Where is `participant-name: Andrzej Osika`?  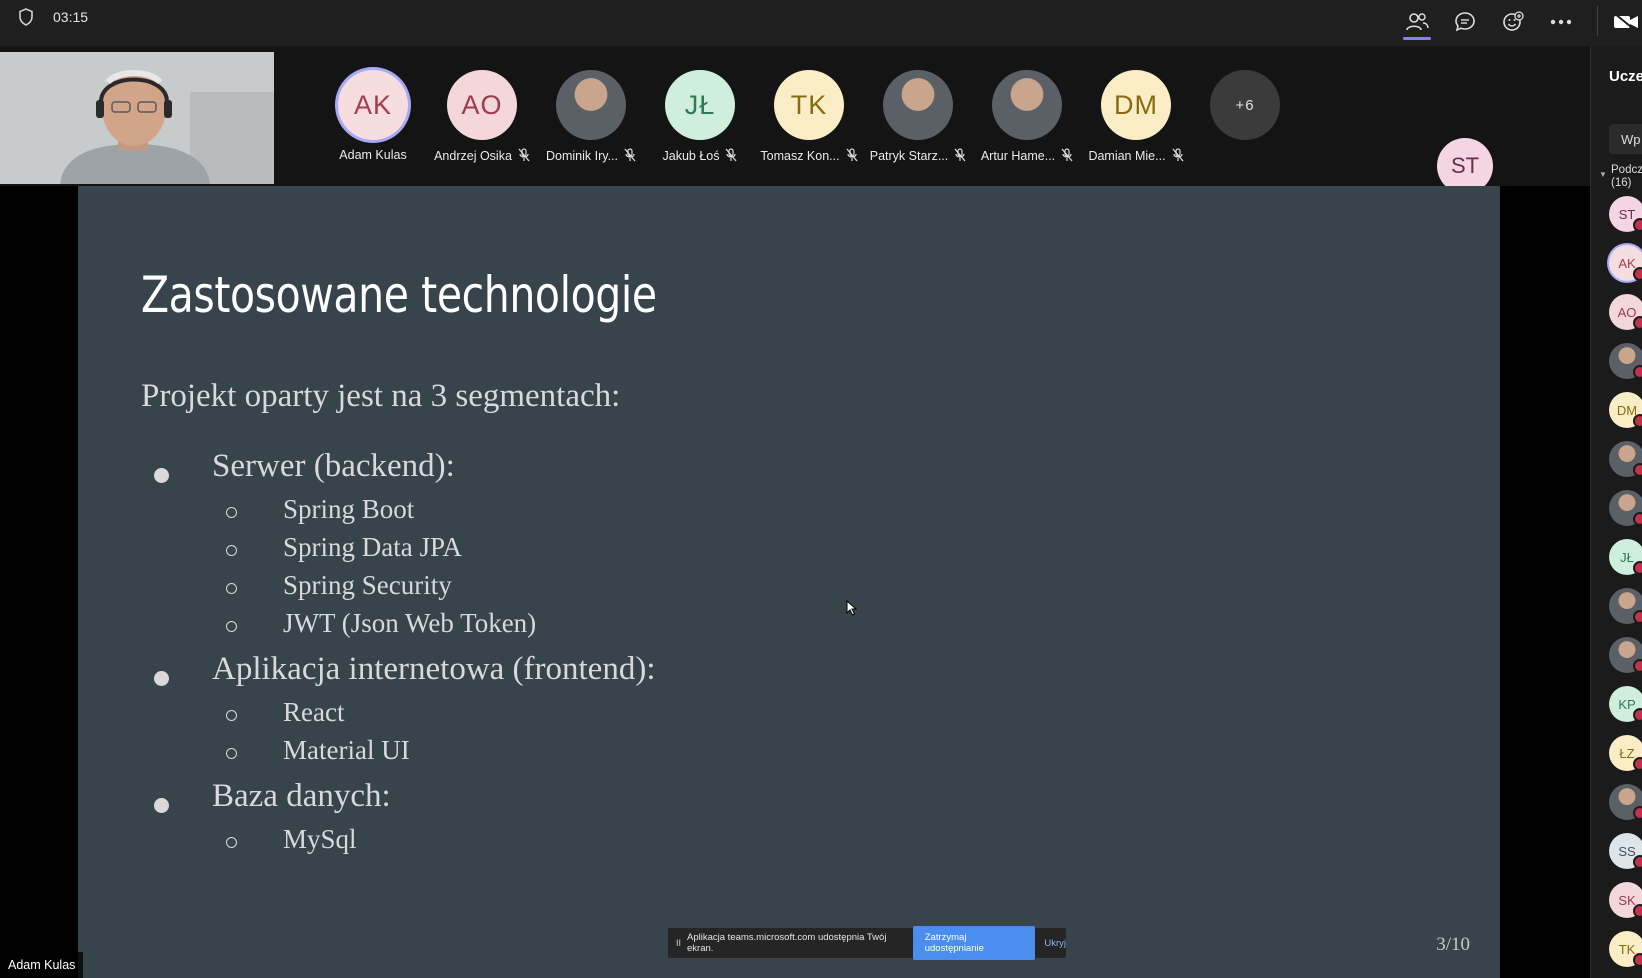
participant-name: Andrzej Osika is located at coordinates (482, 156).